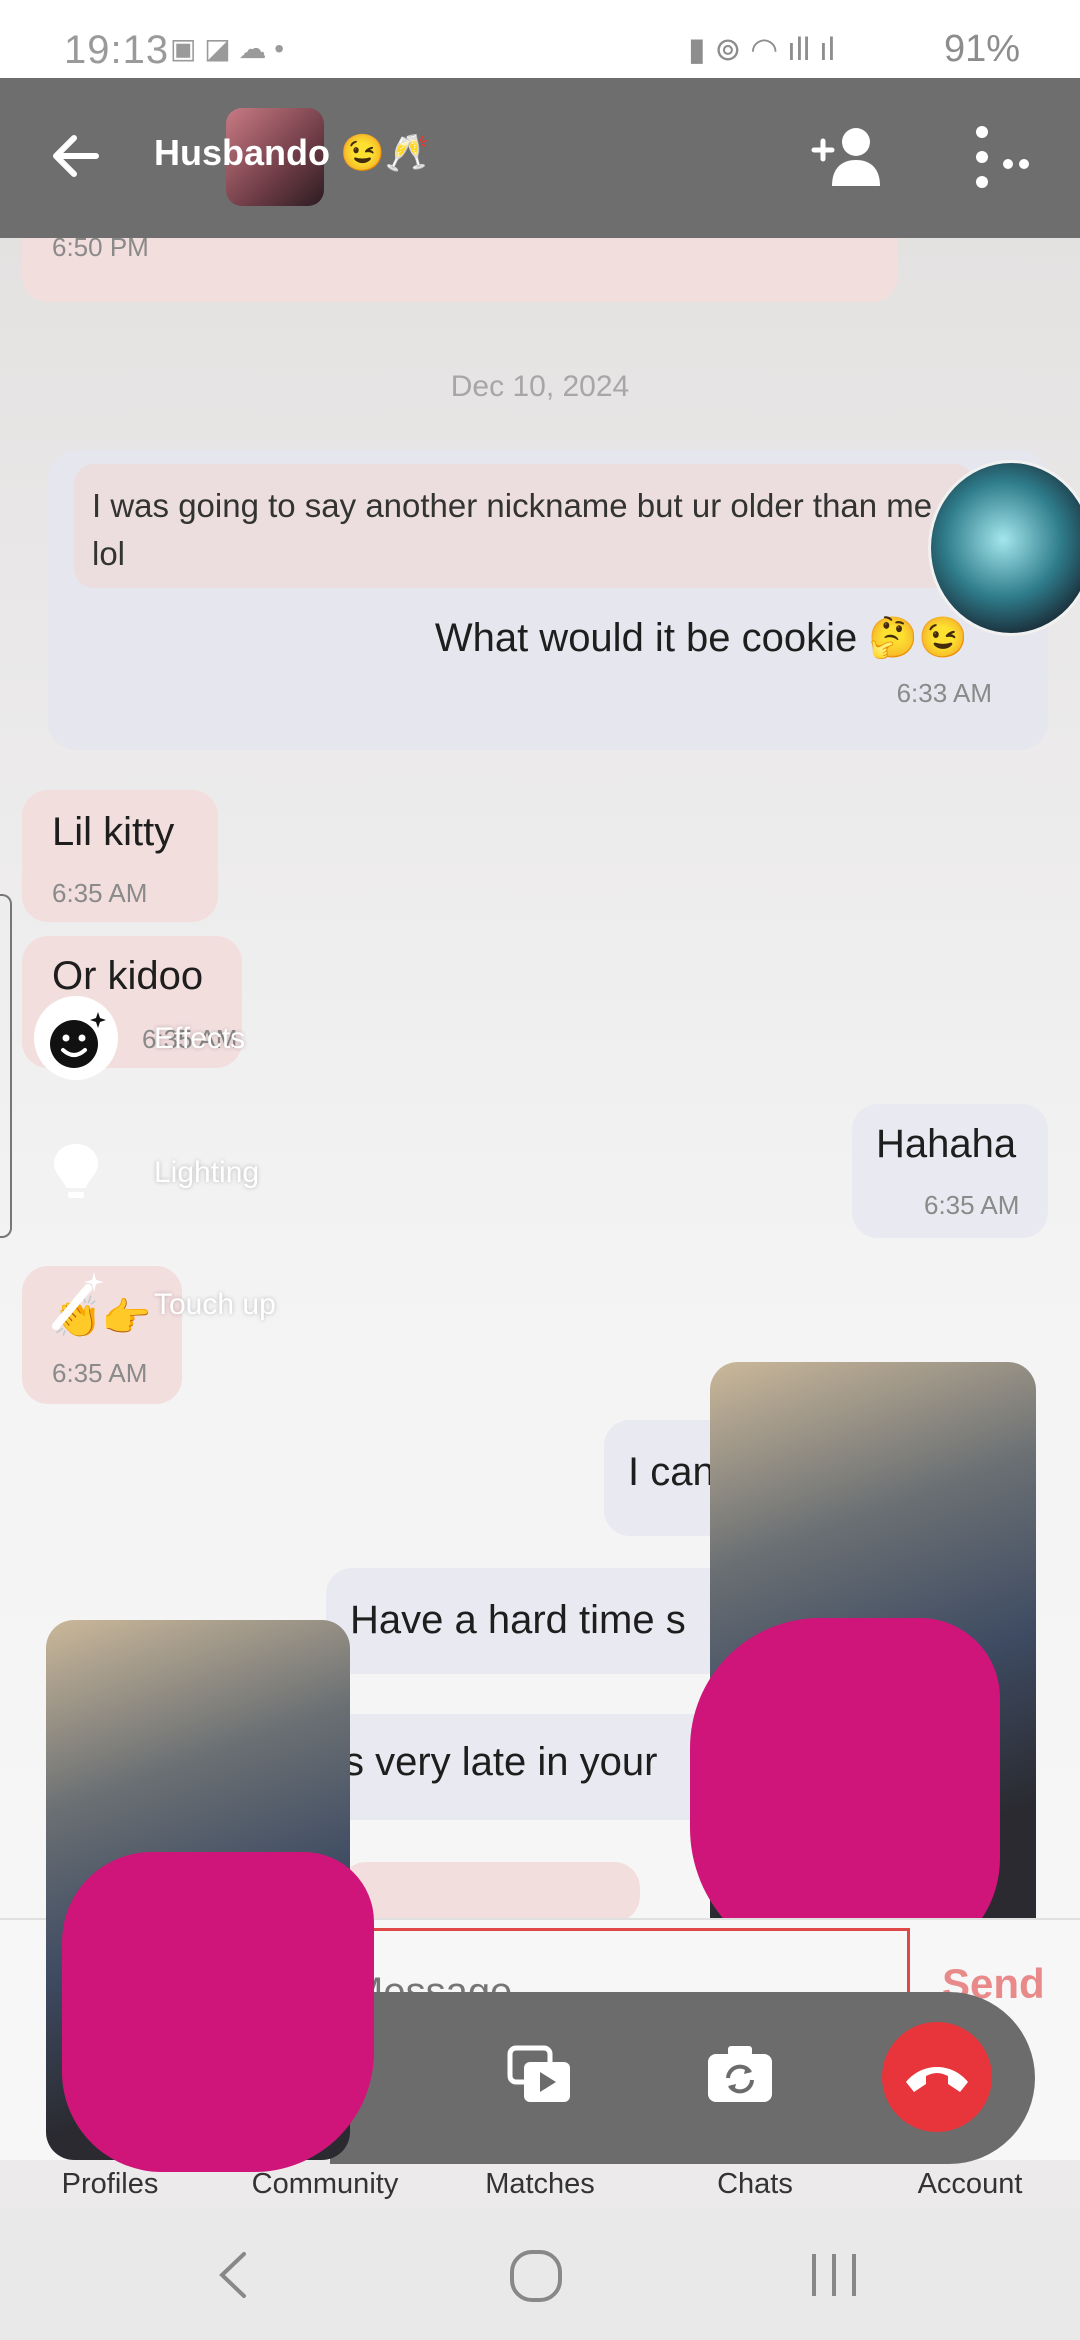 The width and height of the screenshot is (1080, 2340). Describe the element at coordinates (518, 1620) in the screenshot. I see `message-text: Have a hard time s` at that location.